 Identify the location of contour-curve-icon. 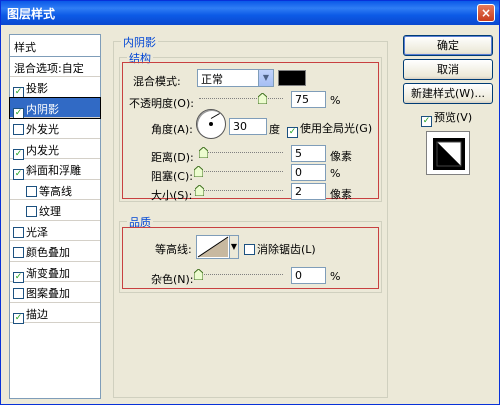
(213, 247).